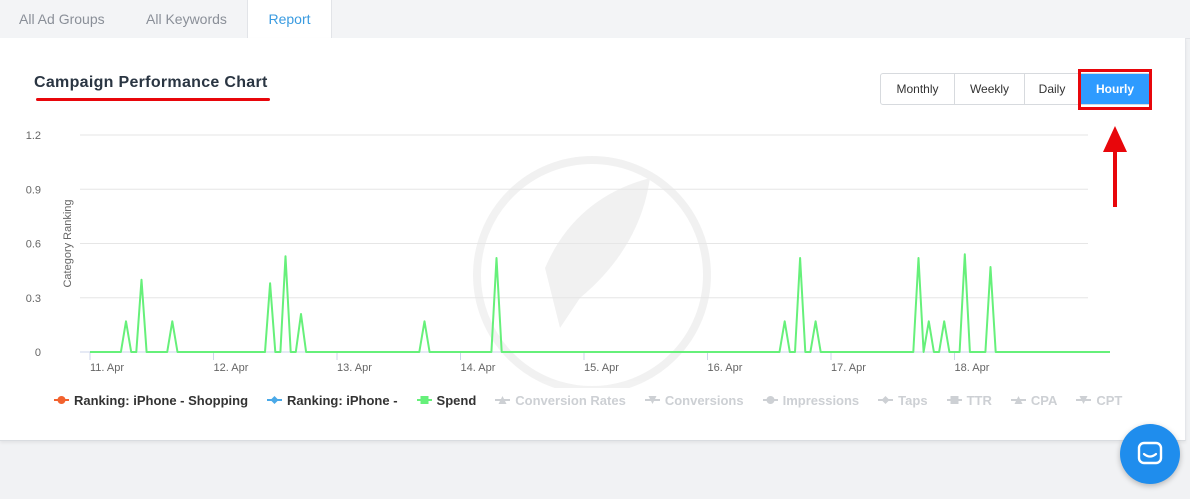  What do you see at coordinates (62, 19) in the screenshot?
I see `tab-all-ad-groups: All Ad Groups` at bounding box center [62, 19].